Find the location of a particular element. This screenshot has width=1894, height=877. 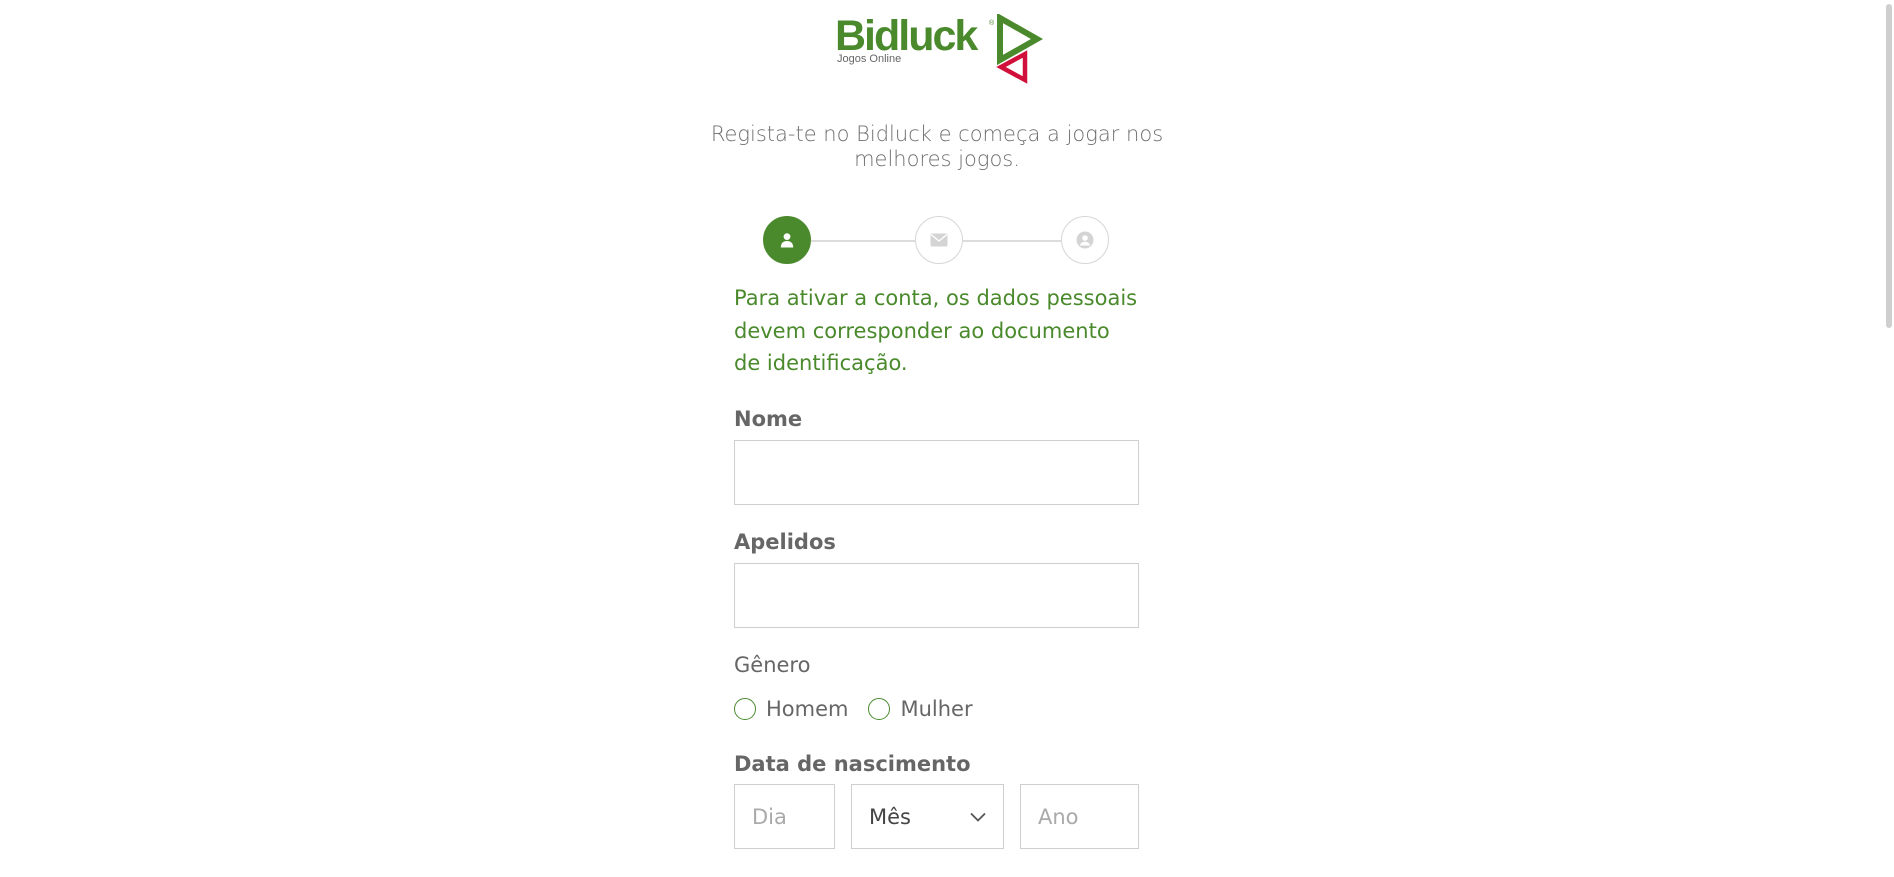

birth-day-input: Dia is located at coordinates (784, 816).